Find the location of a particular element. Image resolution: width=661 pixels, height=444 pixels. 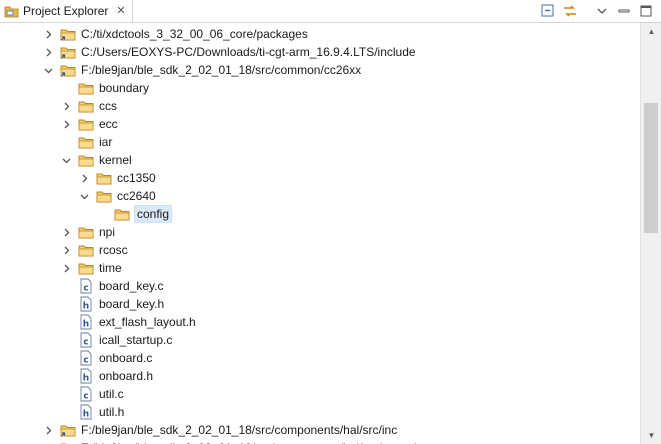

tree-item-label: time is located at coordinates (110, 268).